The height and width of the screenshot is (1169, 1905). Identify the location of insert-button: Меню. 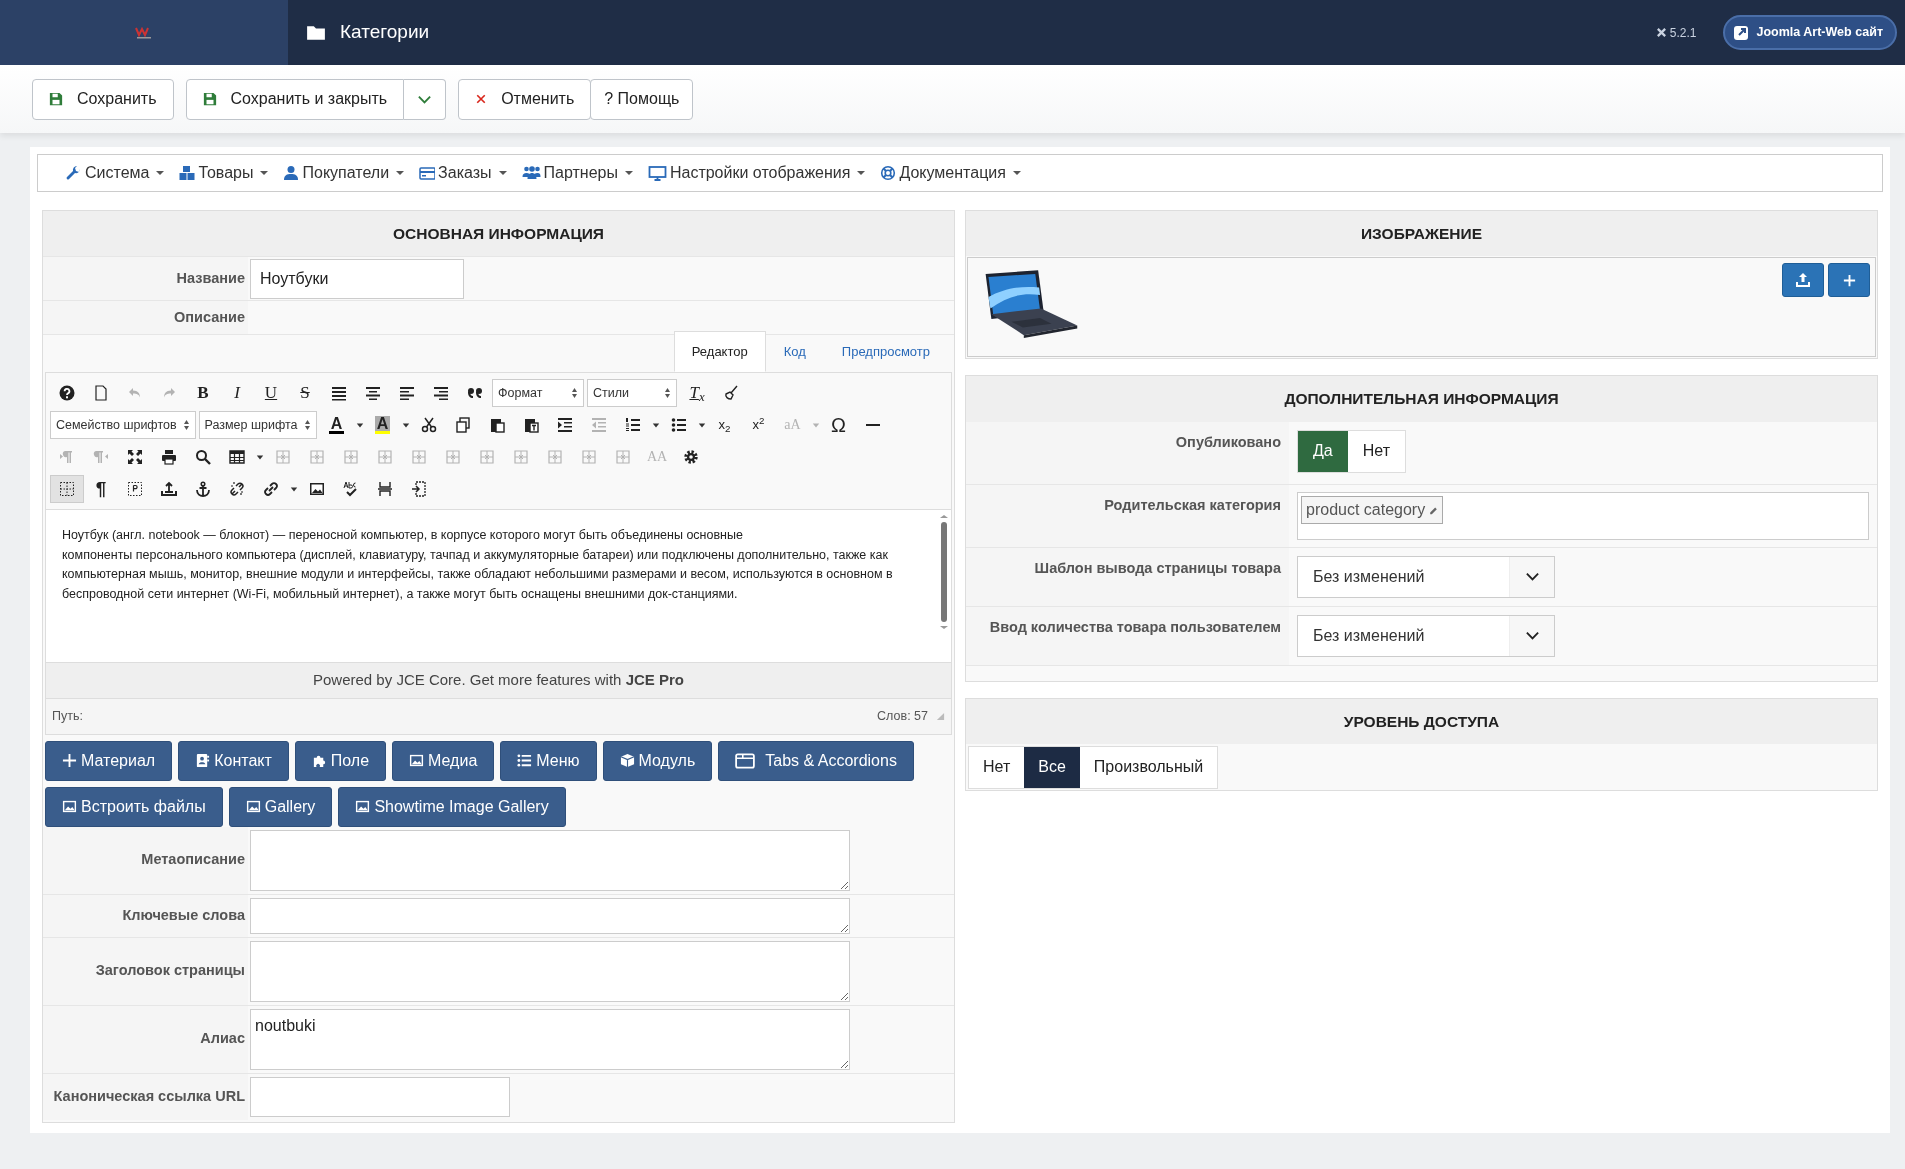
(548, 760).